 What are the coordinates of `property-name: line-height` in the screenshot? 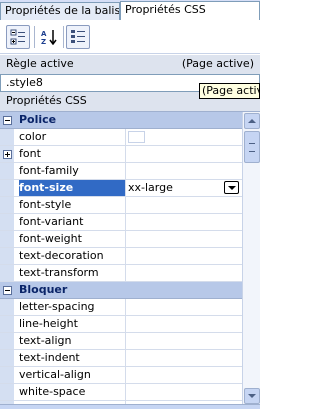 It's located at (48, 323).